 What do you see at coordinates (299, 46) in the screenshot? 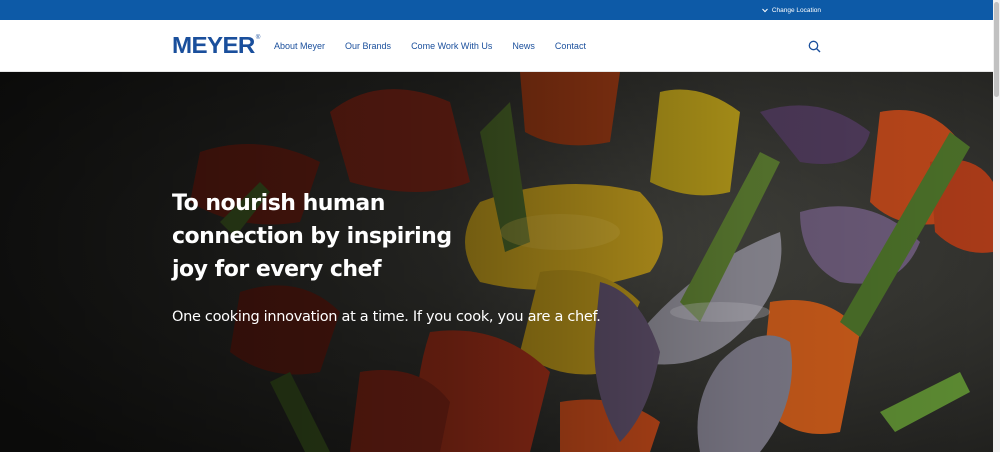
I see `nav-about-meyer: About Meyer` at bounding box center [299, 46].